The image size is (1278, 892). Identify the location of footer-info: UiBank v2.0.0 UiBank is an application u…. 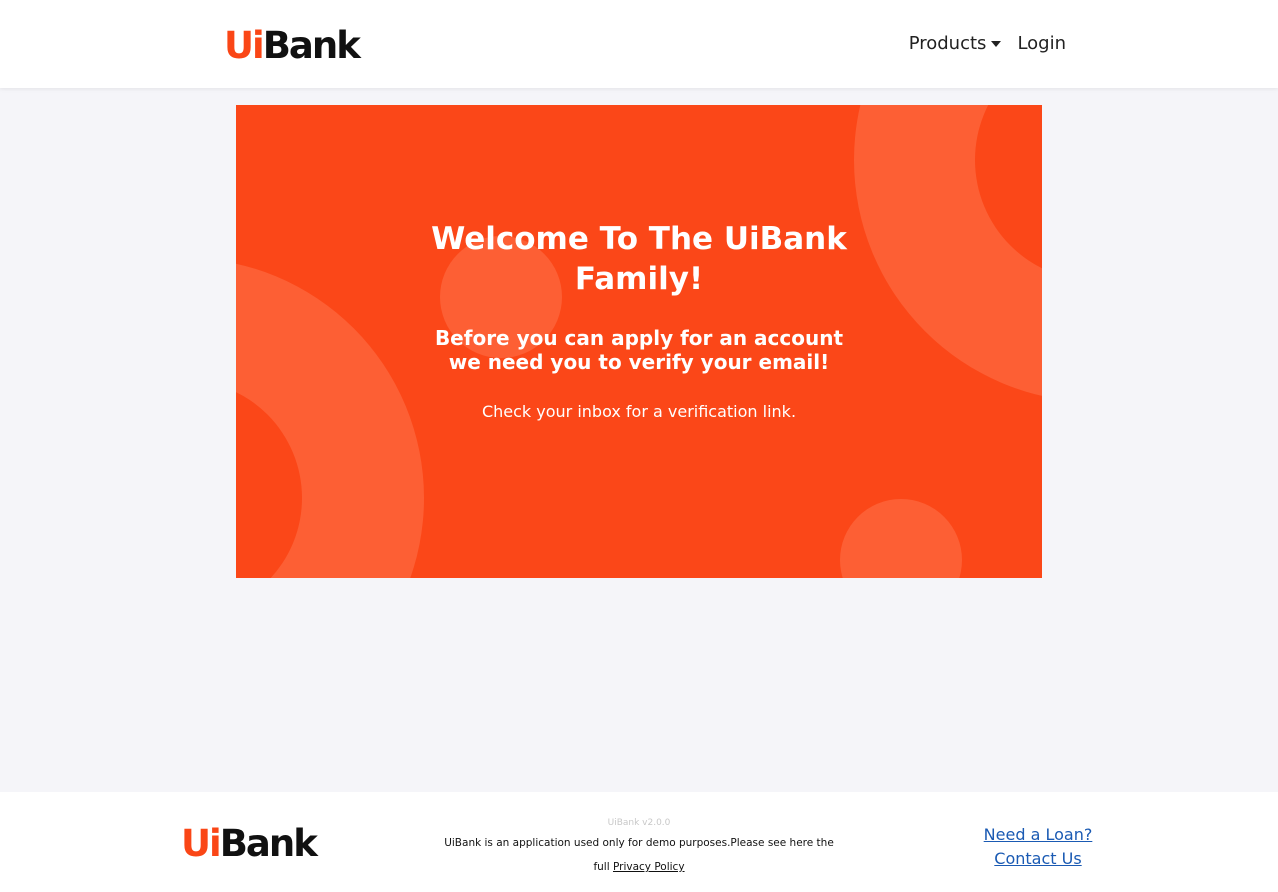
(639, 848).